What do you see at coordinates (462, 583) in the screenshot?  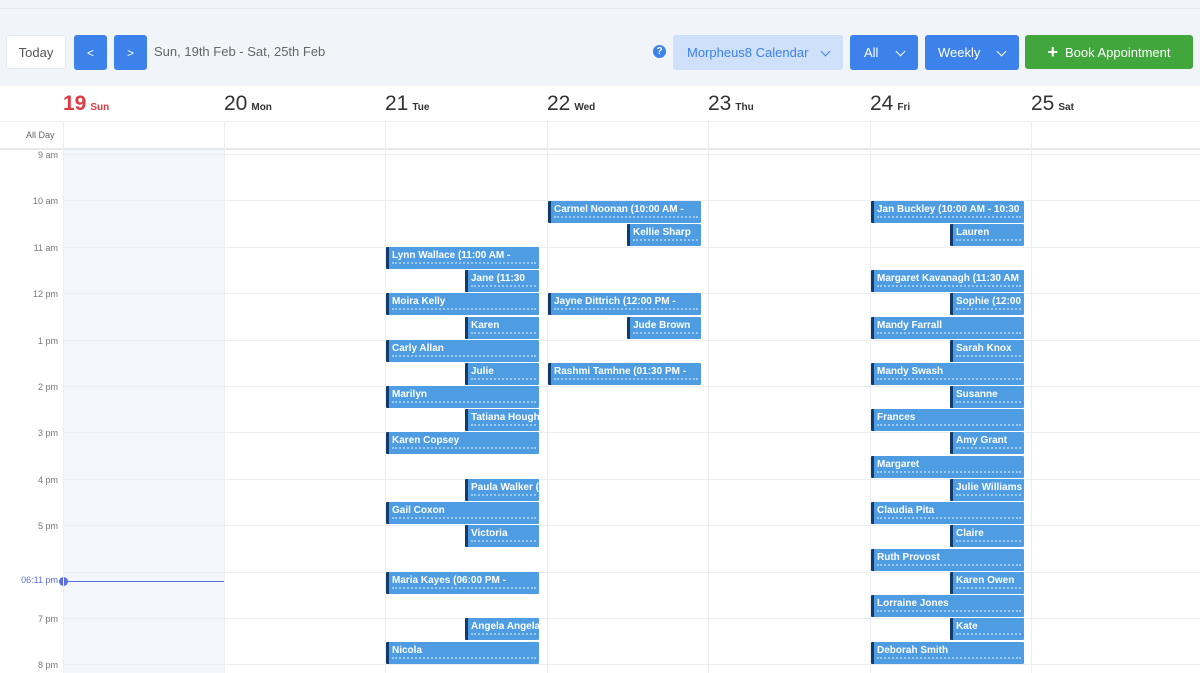 I see `appointment-event: Maria Kayes (06:00 PM -` at bounding box center [462, 583].